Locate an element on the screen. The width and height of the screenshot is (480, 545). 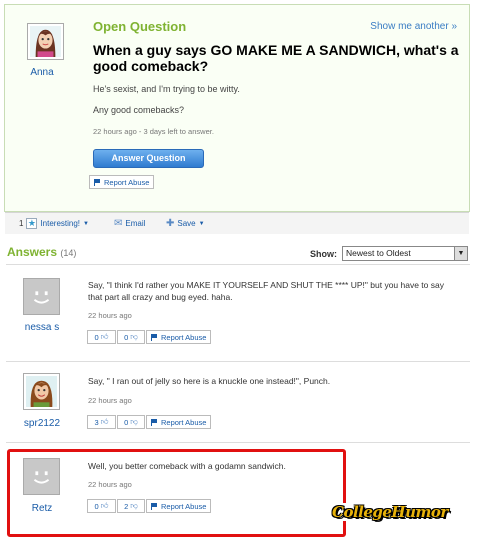
email-button: ✉ Email is located at coordinates (129, 223).